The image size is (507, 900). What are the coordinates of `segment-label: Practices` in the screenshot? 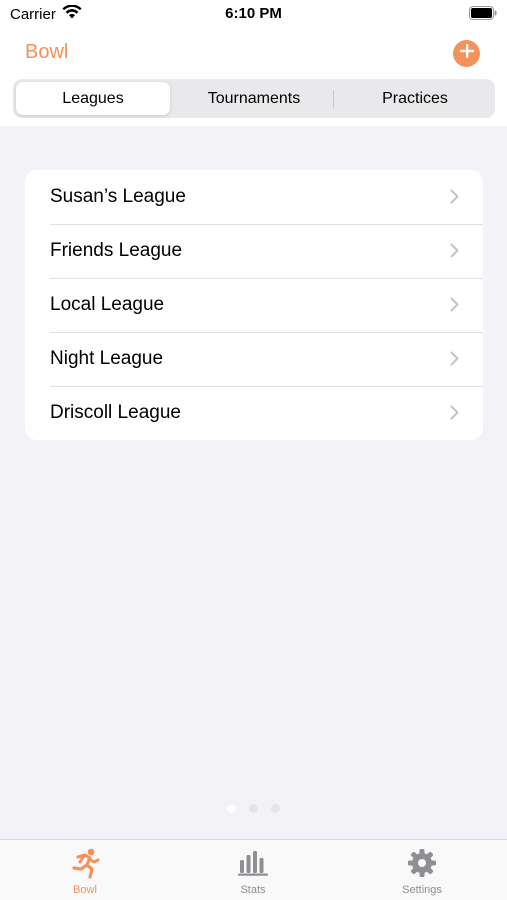 It's located at (415, 98).